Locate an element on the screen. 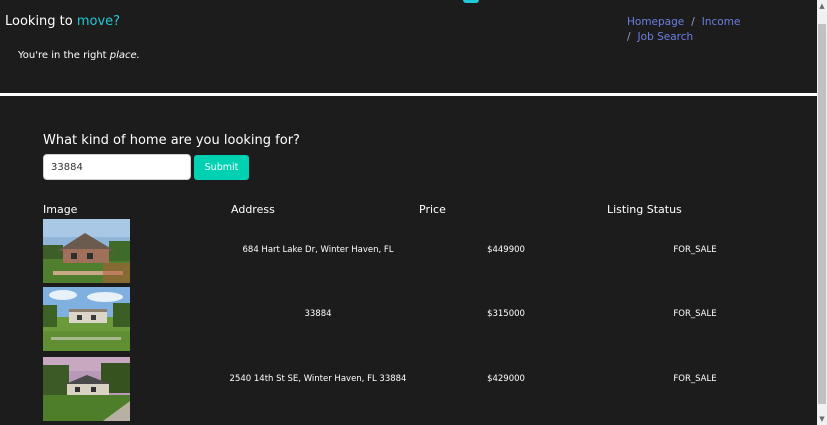 The height and width of the screenshot is (425, 827). listing-address: 2540 14th St SE, Winter Haven, FL 33884 is located at coordinates (318, 379).